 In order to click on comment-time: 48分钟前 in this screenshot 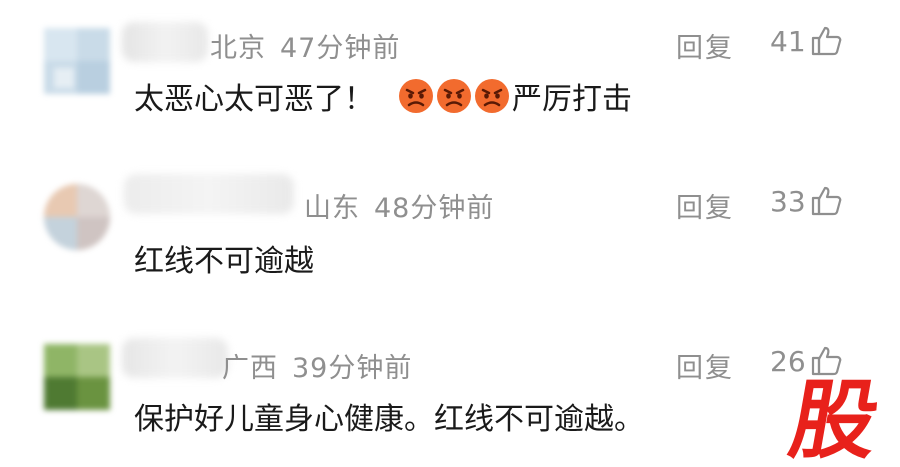, I will do `click(434, 208)`.